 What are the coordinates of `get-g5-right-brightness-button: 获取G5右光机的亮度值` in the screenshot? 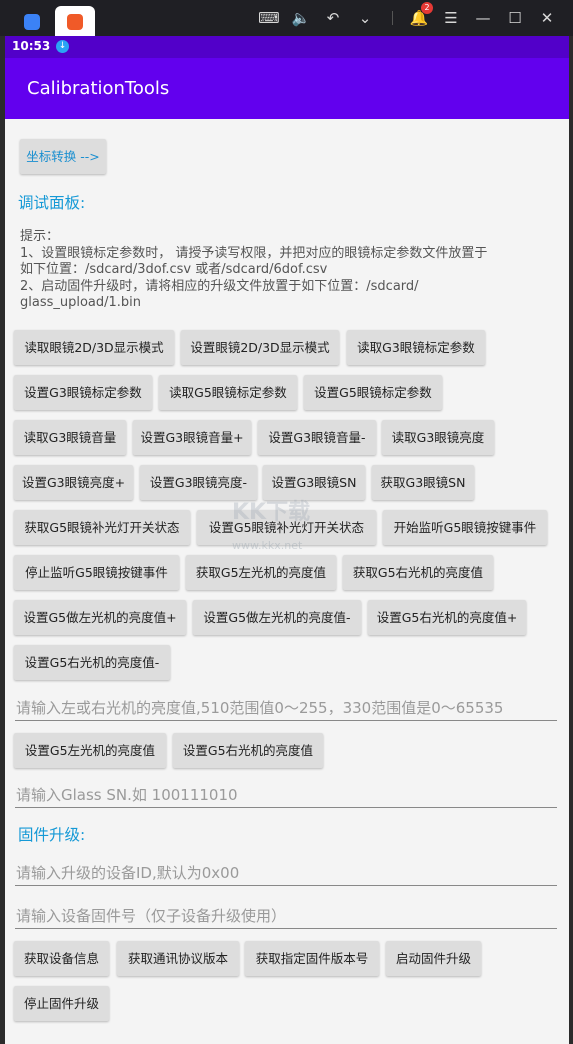 It's located at (418, 572).